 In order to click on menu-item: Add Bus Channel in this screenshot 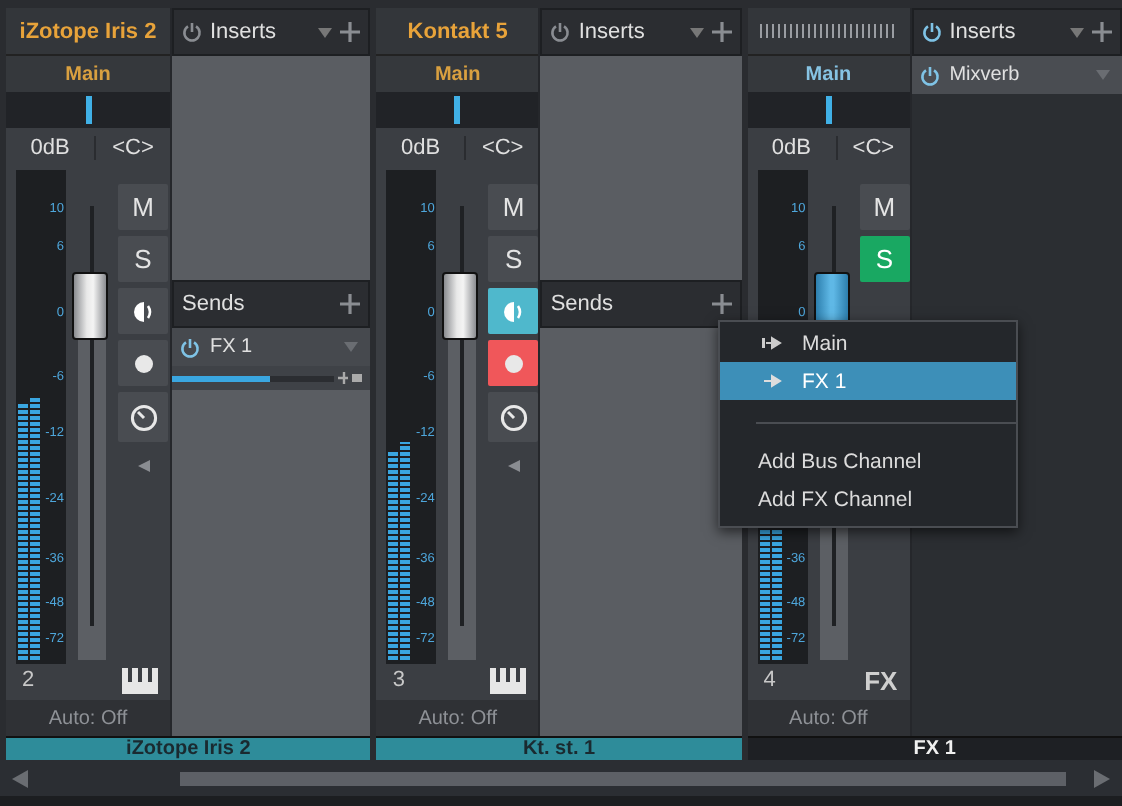, I will do `click(868, 461)`.